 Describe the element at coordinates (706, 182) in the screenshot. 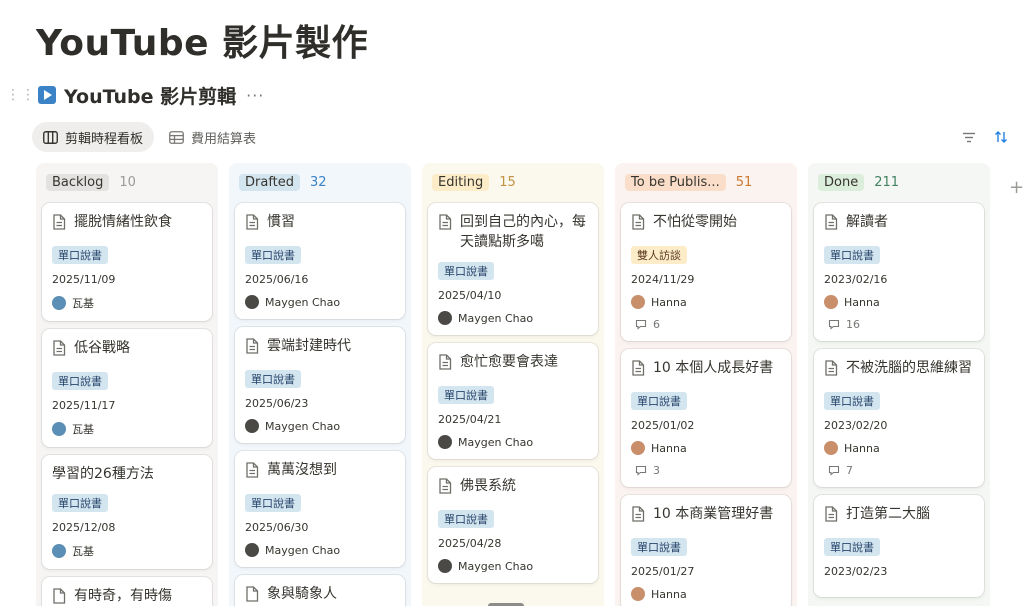

I see `column-header: To be Publis... 51` at that location.